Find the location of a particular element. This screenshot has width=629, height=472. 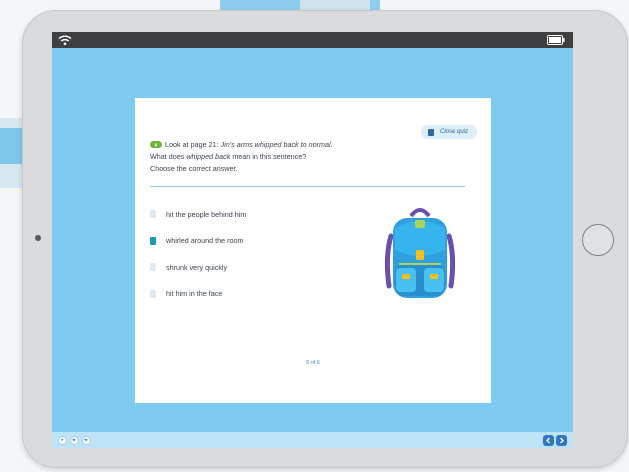

answer-checkbox-selected is located at coordinates (153, 240).